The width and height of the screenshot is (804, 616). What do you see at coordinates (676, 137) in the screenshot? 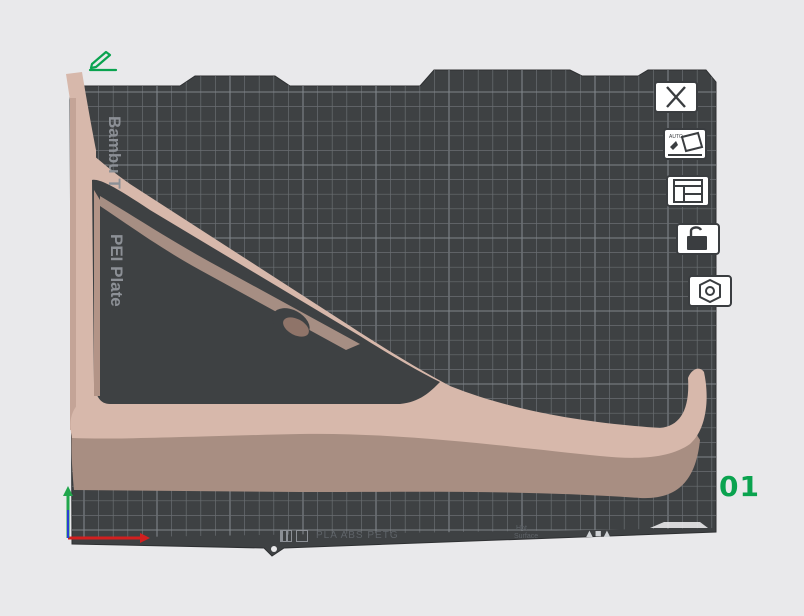
I see `svg-text: AUTO` at bounding box center [676, 137].